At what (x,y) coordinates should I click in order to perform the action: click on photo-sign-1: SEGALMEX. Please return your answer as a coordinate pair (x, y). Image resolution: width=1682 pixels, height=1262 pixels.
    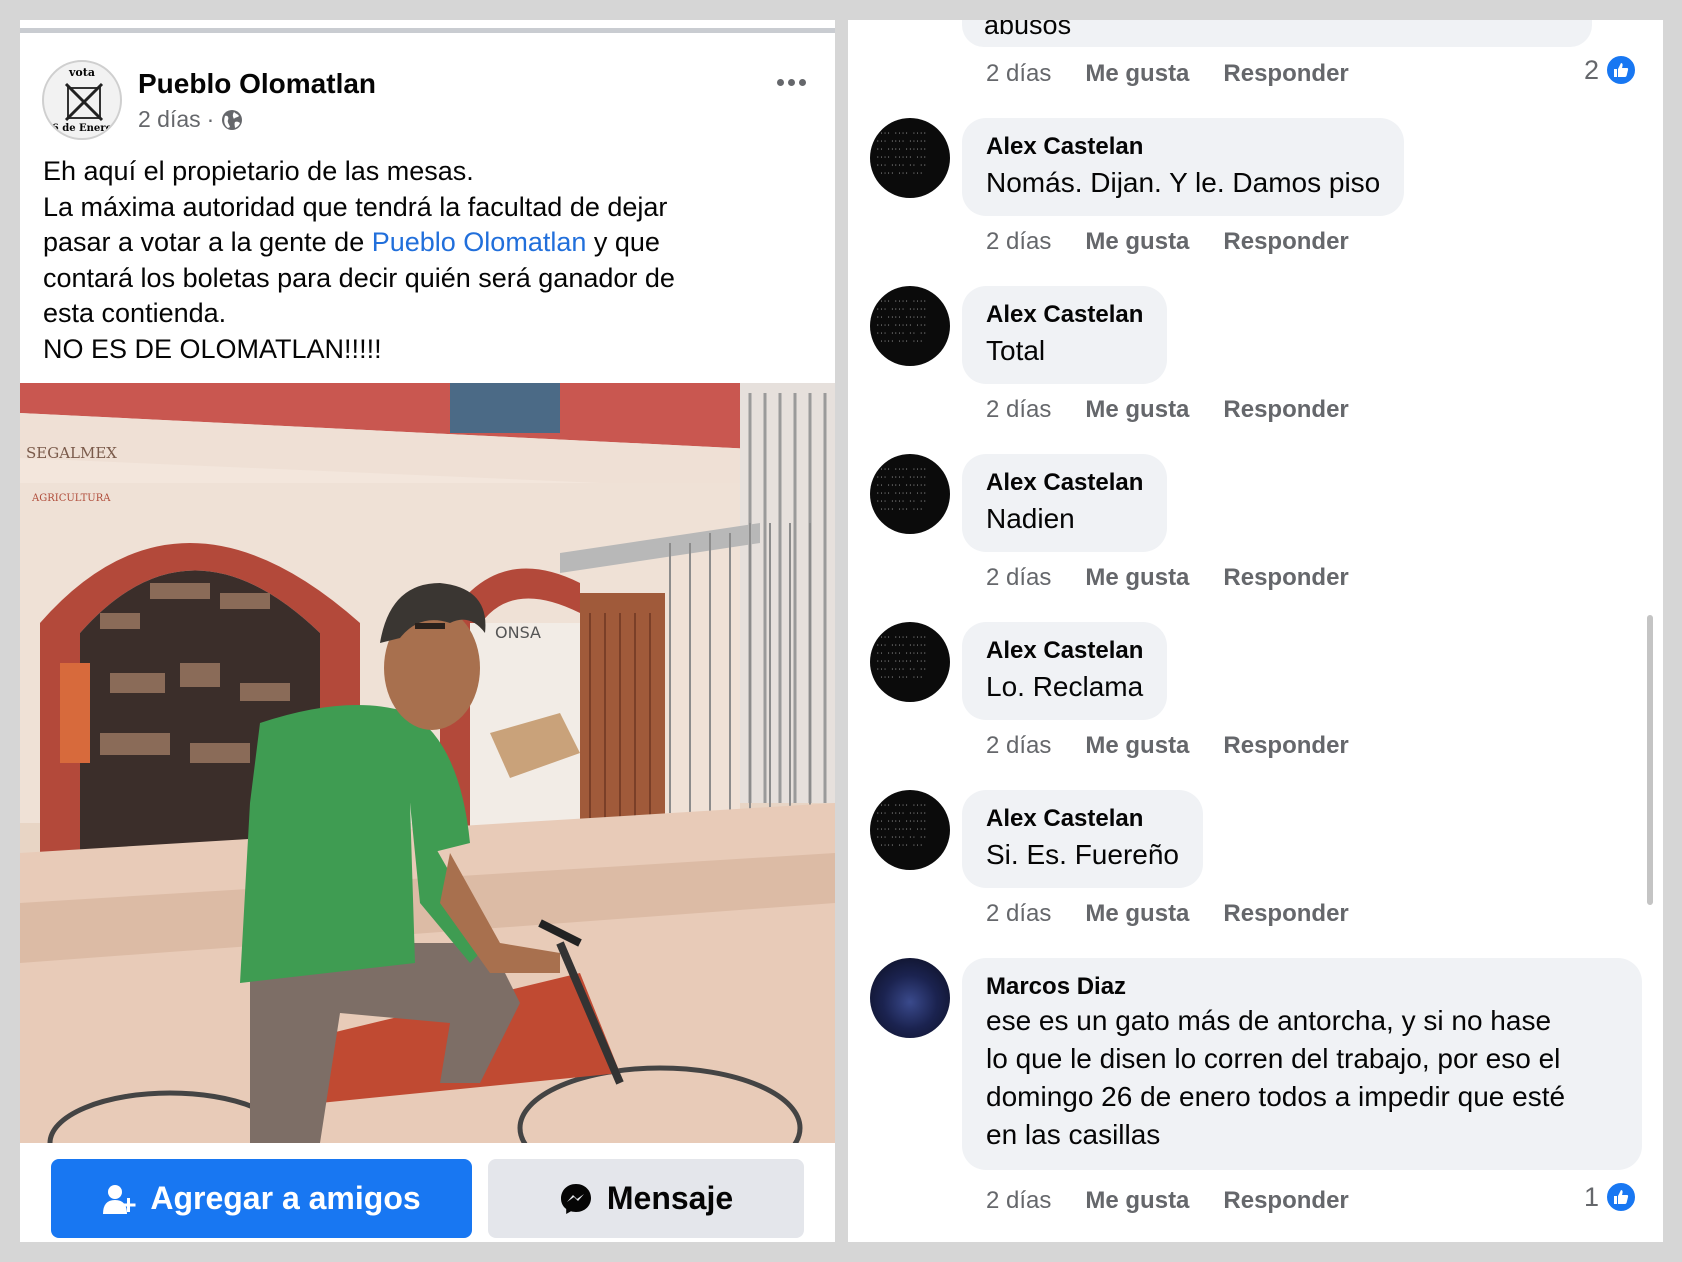
    Looking at the image, I should click on (71, 453).